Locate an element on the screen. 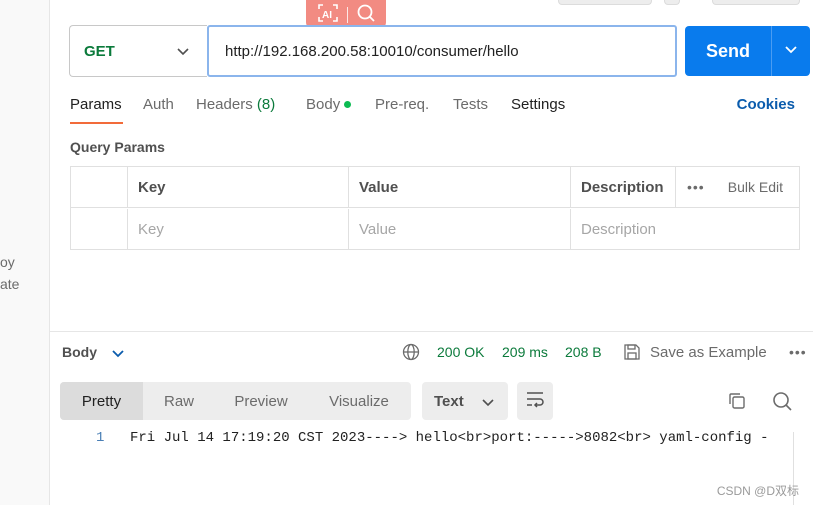 Image resolution: width=813 pixels, height=505 pixels. checkbox-column is located at coordinates (99, 187).